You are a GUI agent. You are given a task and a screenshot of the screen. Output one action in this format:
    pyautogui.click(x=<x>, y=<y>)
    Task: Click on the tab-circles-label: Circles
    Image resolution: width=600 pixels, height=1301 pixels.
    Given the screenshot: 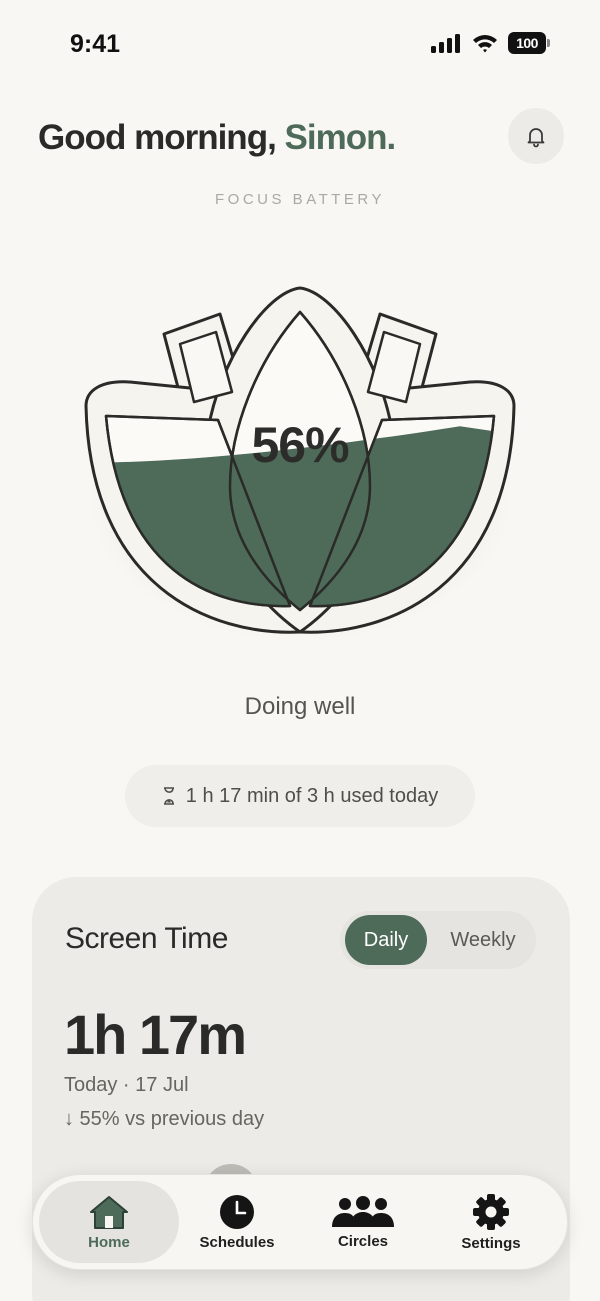 What is the action you would take?
    pyautogui.click(x=363, y=1241)
    